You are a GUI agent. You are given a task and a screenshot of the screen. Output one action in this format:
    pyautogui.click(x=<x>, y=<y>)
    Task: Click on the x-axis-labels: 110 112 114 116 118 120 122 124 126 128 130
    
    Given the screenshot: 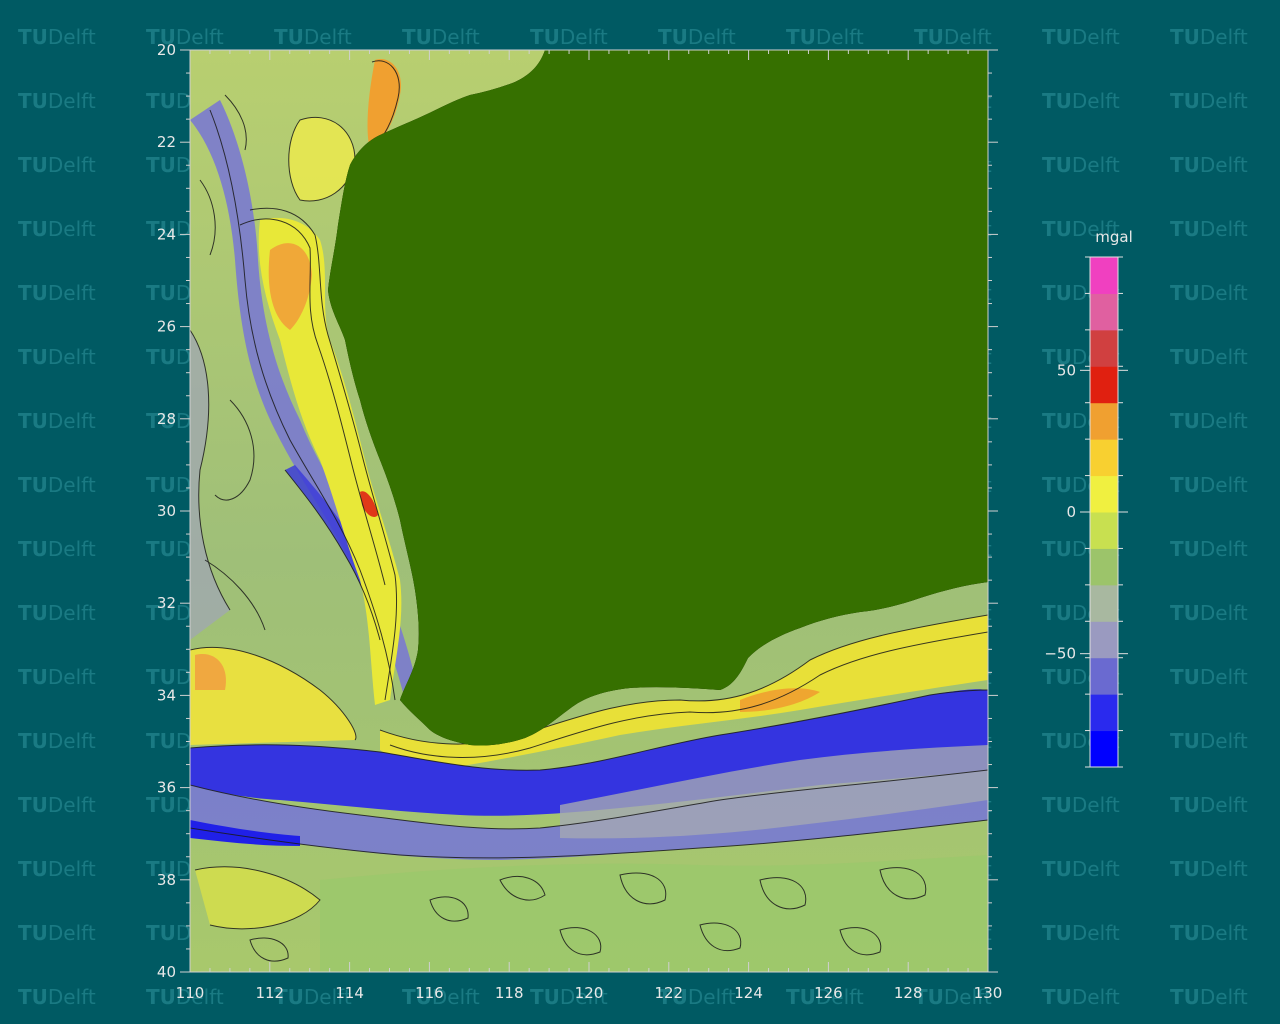 What is the action you would take?
    pyautogui.click(x=589, y=993)
    